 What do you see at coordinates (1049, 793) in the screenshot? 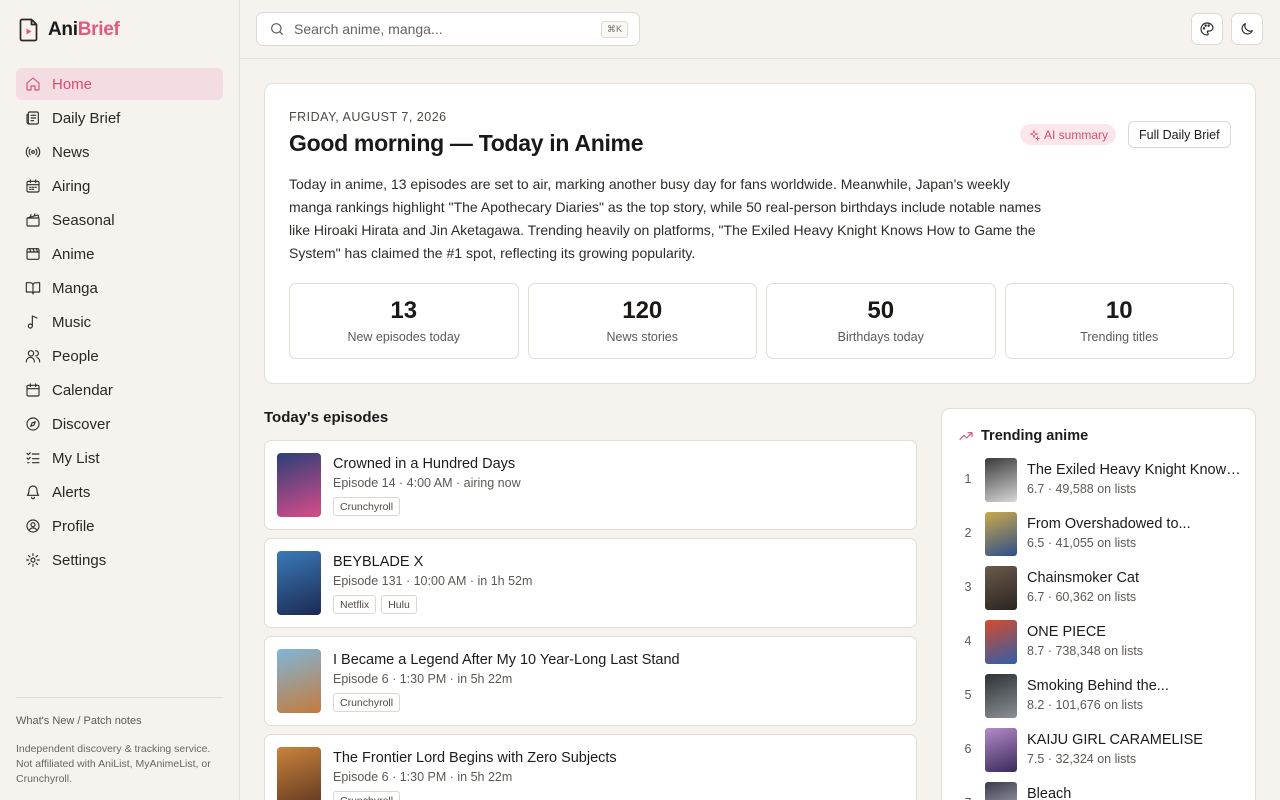
I see `trending-item-title: Bleach` at bounding box center [1049, 793].